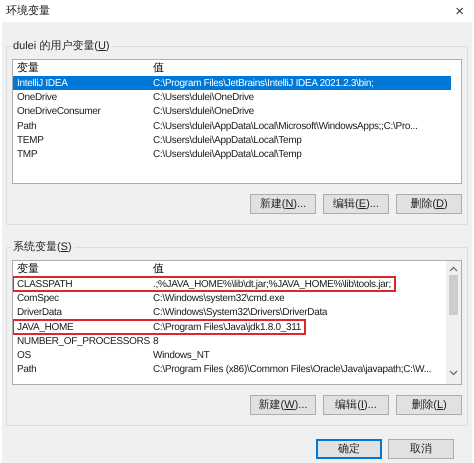  Describe the element at coordinates (429, 405) in the screenshot. I see `dialog-button: 删除(L)` at that location.